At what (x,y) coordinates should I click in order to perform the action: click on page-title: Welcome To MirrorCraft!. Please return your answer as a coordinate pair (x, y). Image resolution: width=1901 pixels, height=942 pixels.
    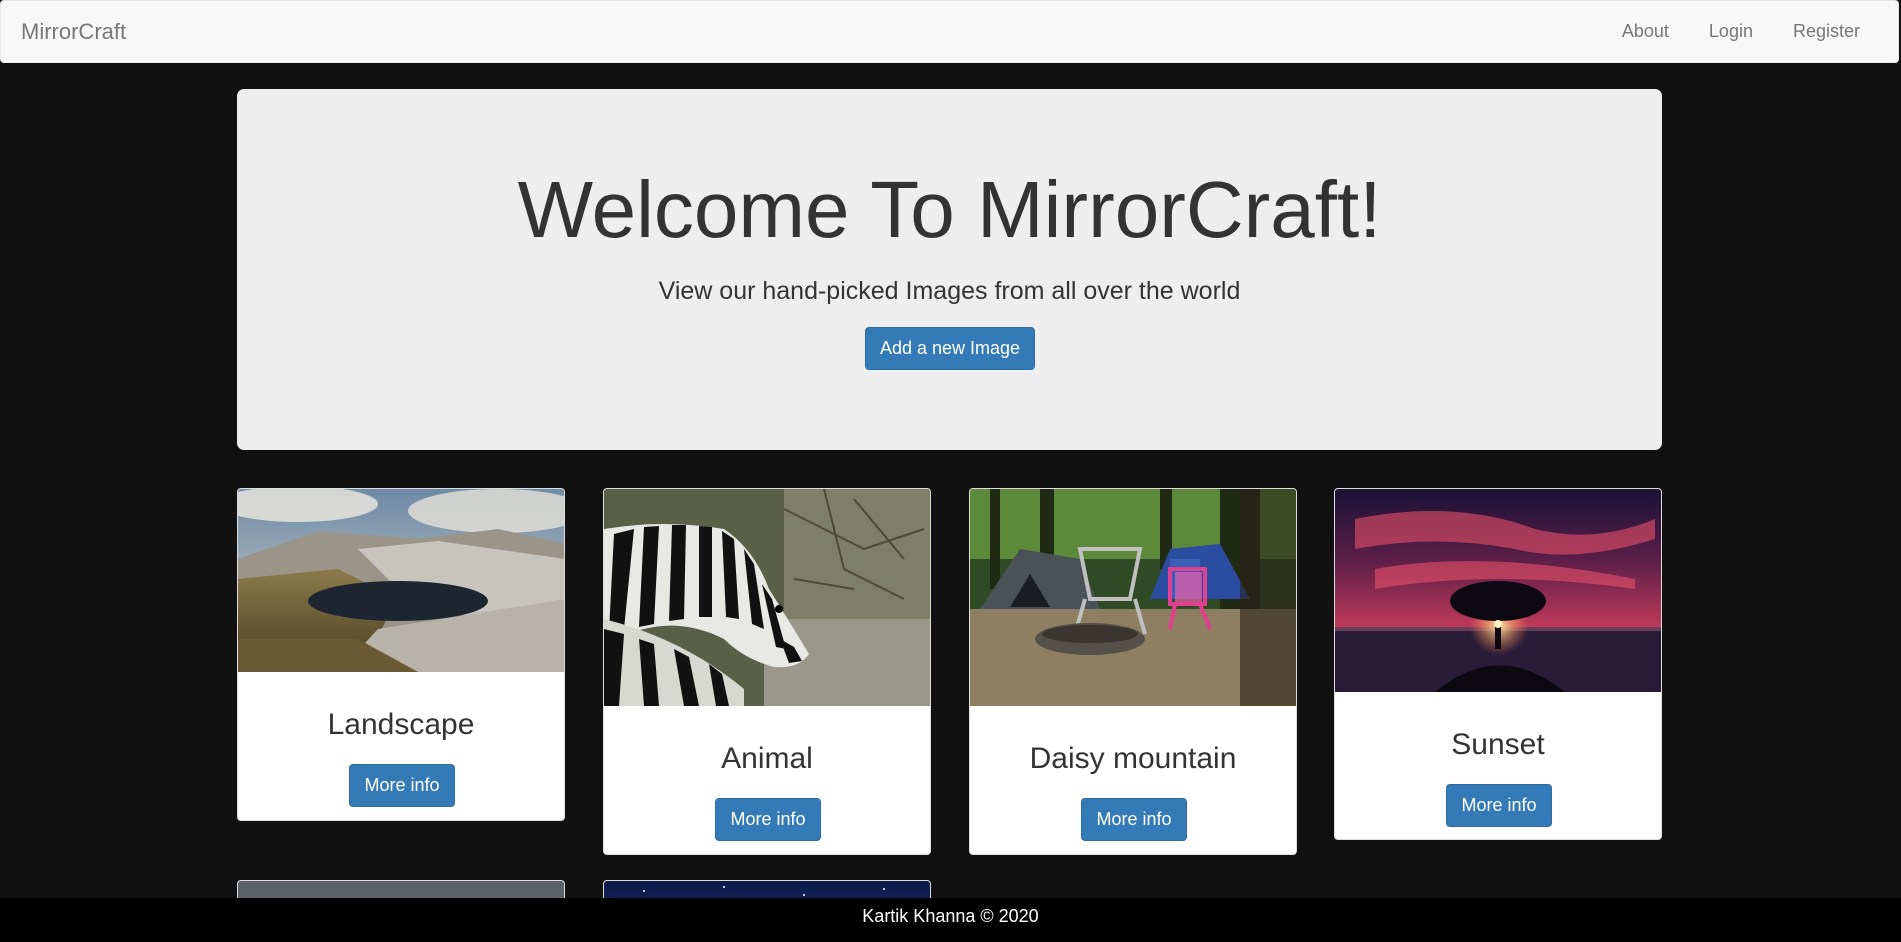
    Looking at the image, I should click on (949, 209).